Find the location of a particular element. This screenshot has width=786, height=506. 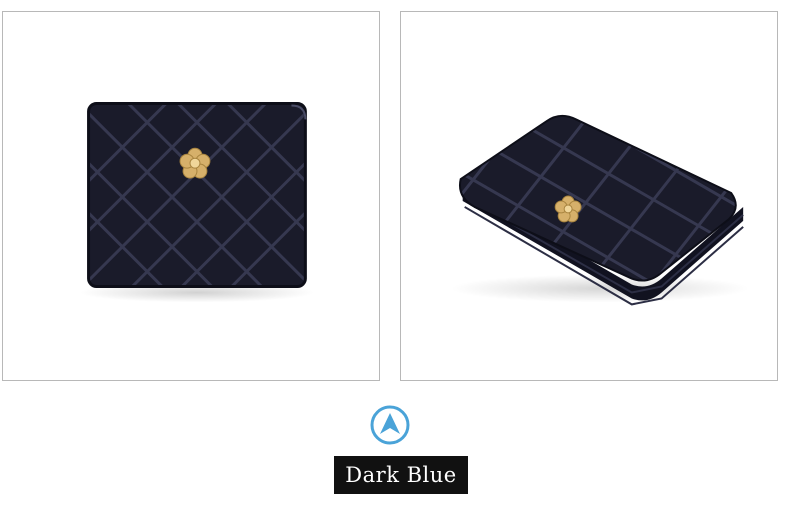

color-variant-label: Dark Blue is located at coordinates (401, 475).